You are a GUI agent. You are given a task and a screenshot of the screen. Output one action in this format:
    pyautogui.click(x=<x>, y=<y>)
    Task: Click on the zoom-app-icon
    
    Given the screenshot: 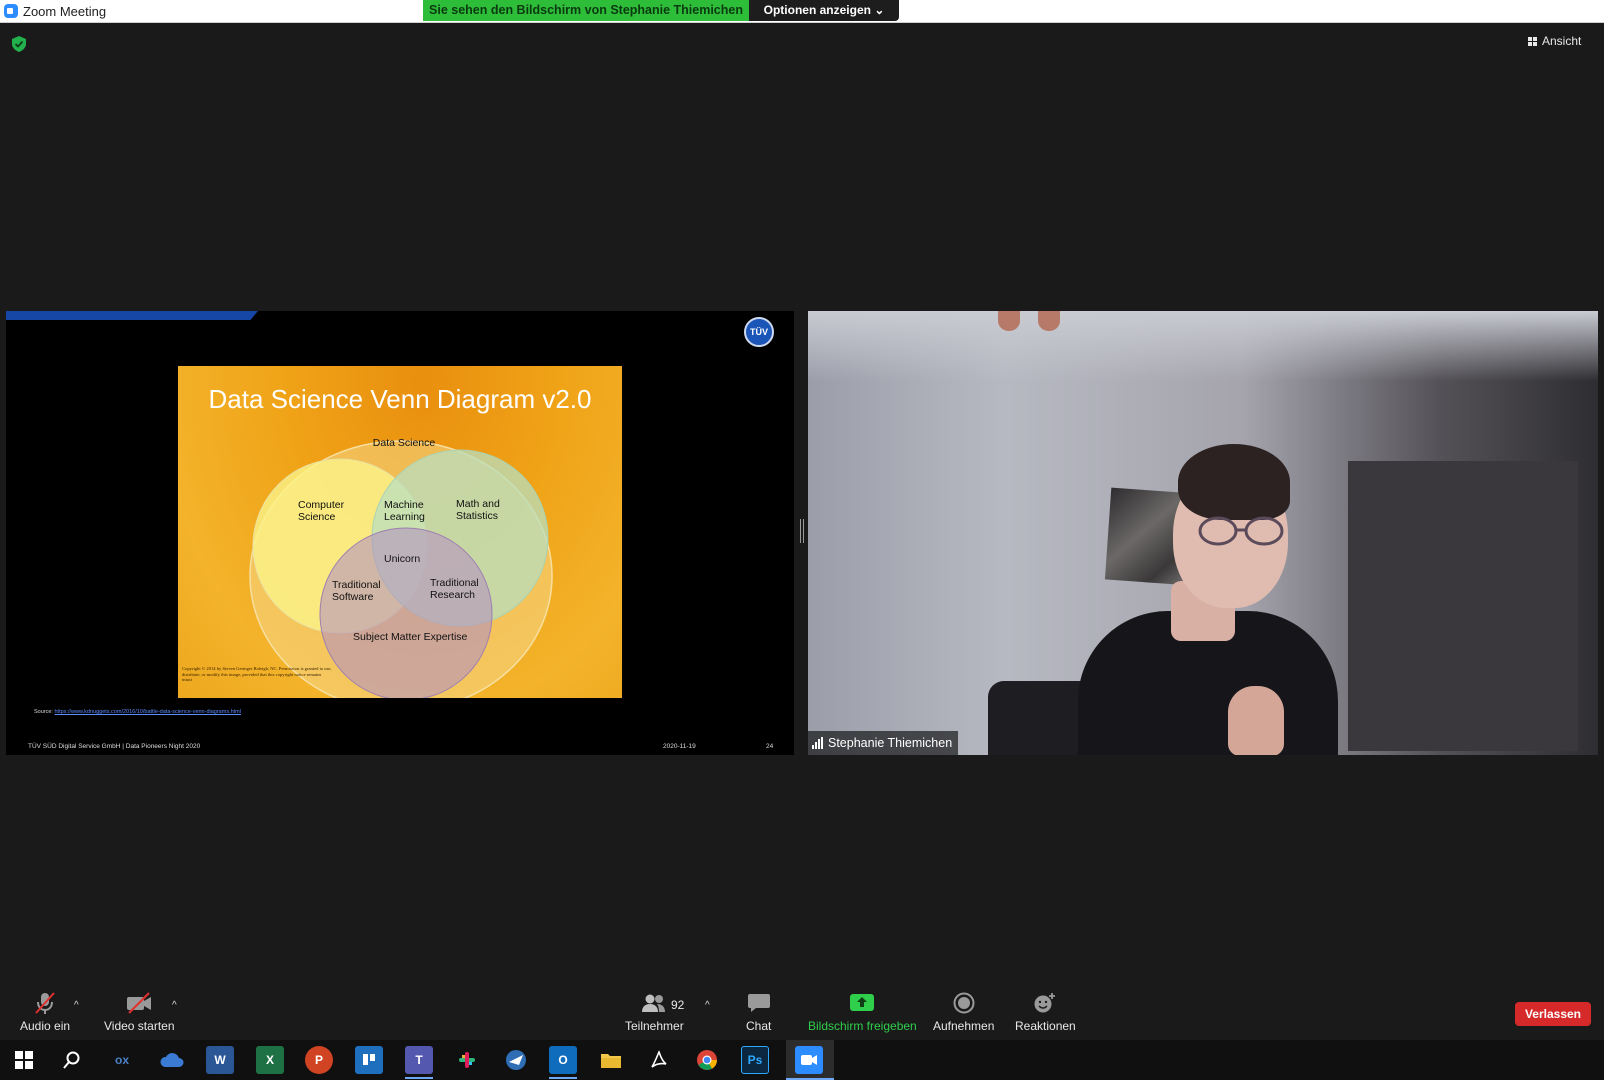 What is the action you would take?
    pyautogui.click(x=11, y=11)
    